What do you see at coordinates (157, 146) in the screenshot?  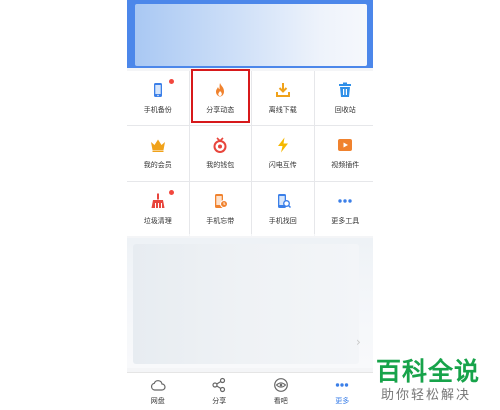 I see `crown-icon` at bounding box center [157, 146].